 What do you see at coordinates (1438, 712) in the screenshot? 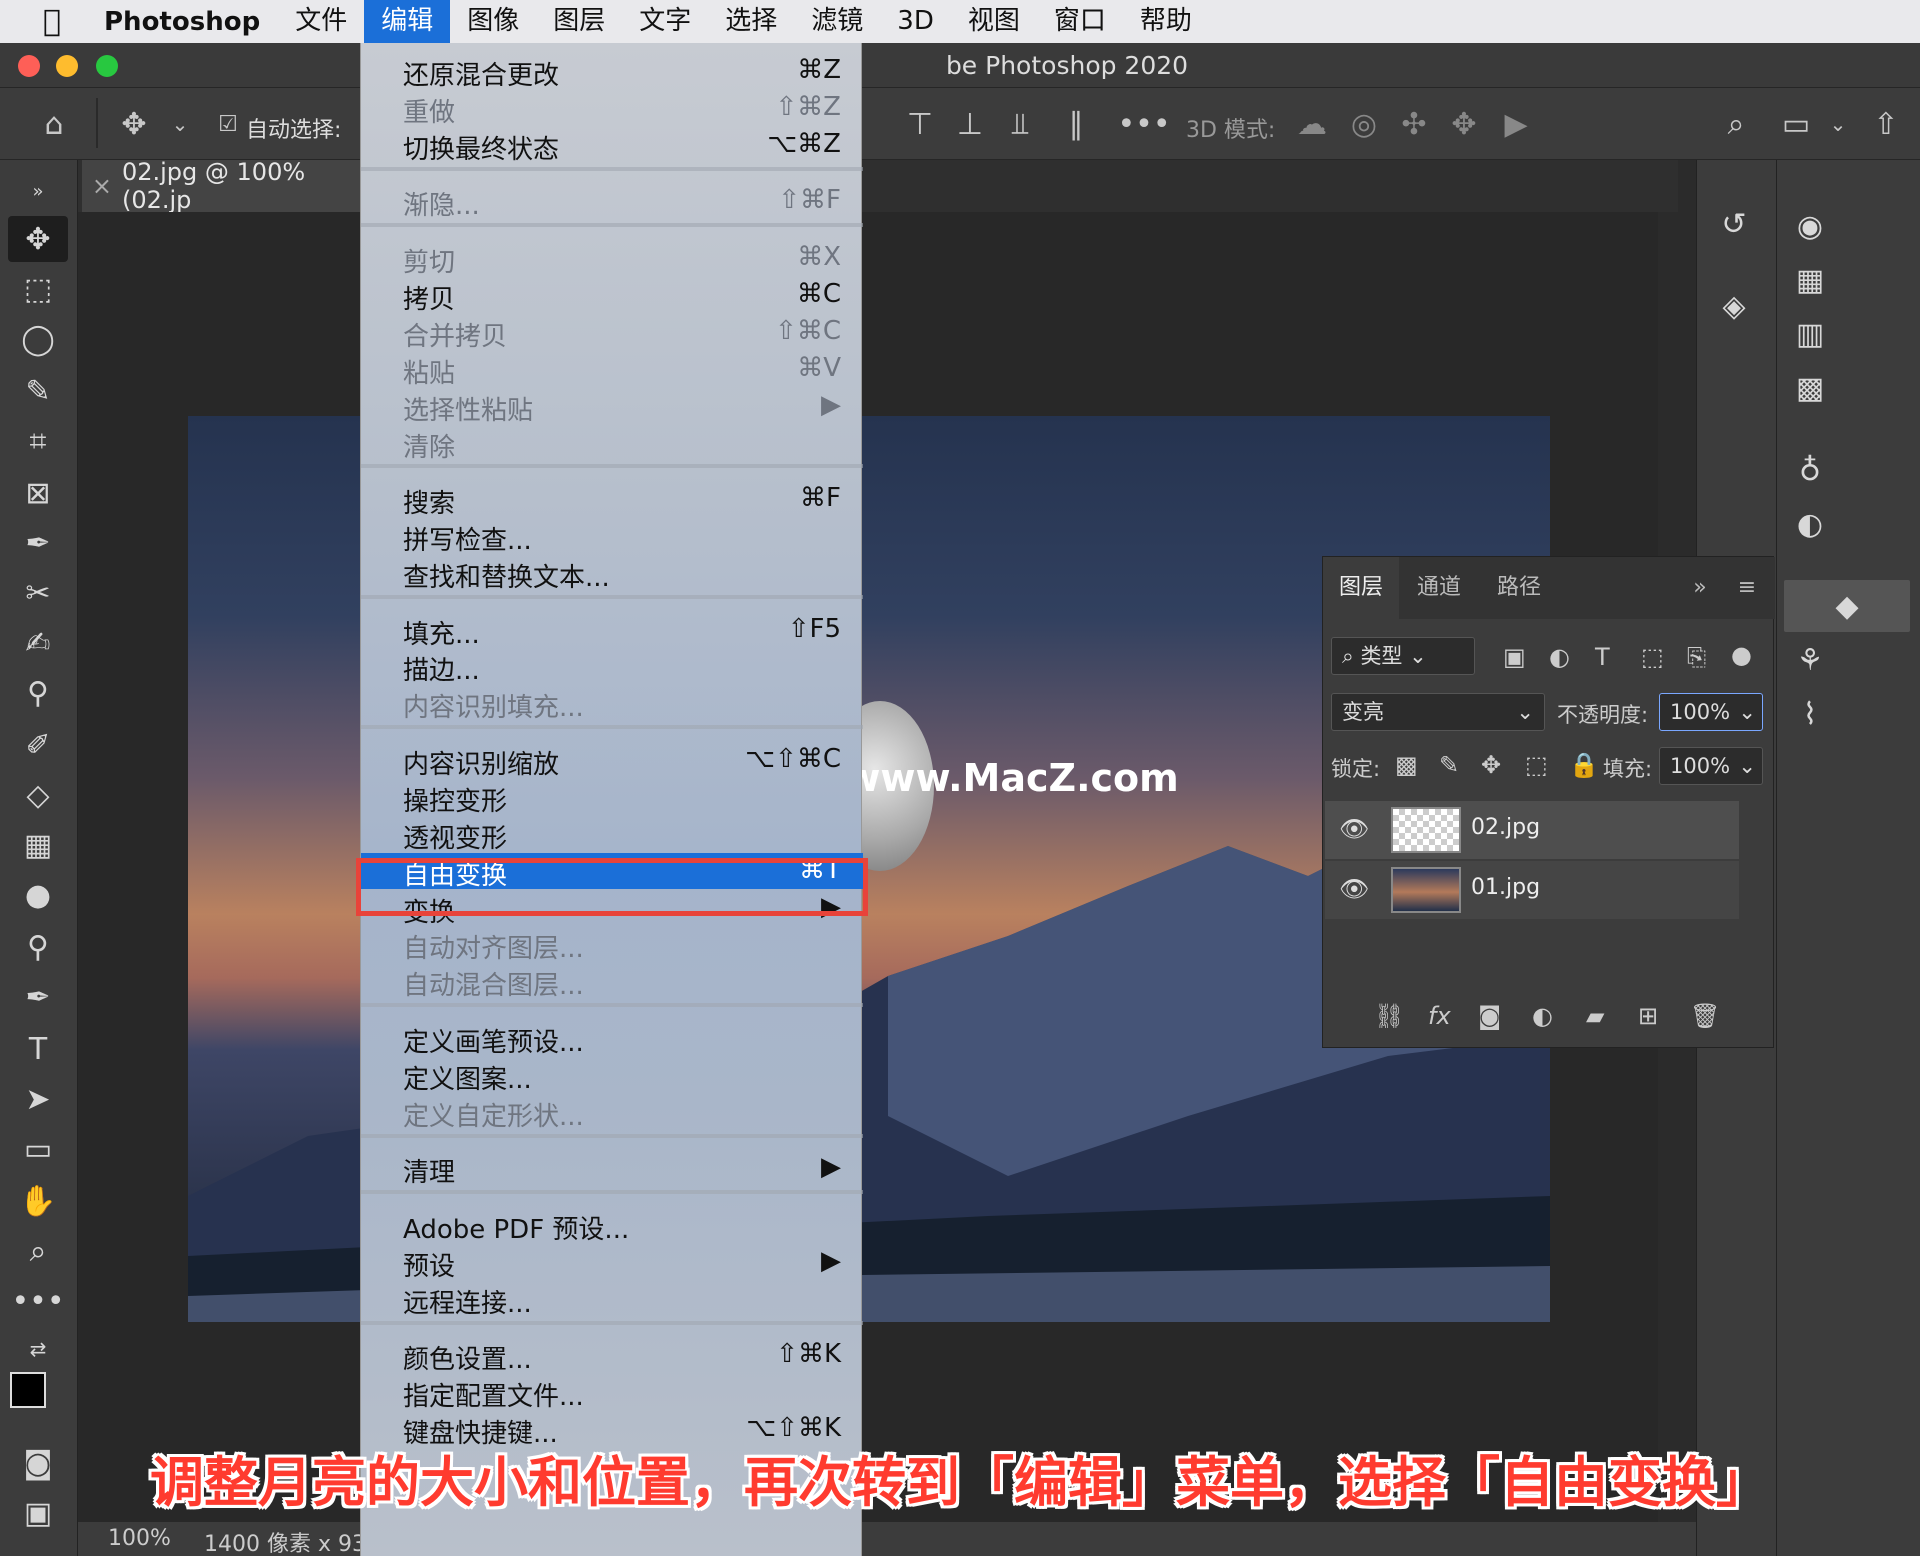
I see `blend-mode-select: 变亮 ⌄` at bounding box center [1438, 712].